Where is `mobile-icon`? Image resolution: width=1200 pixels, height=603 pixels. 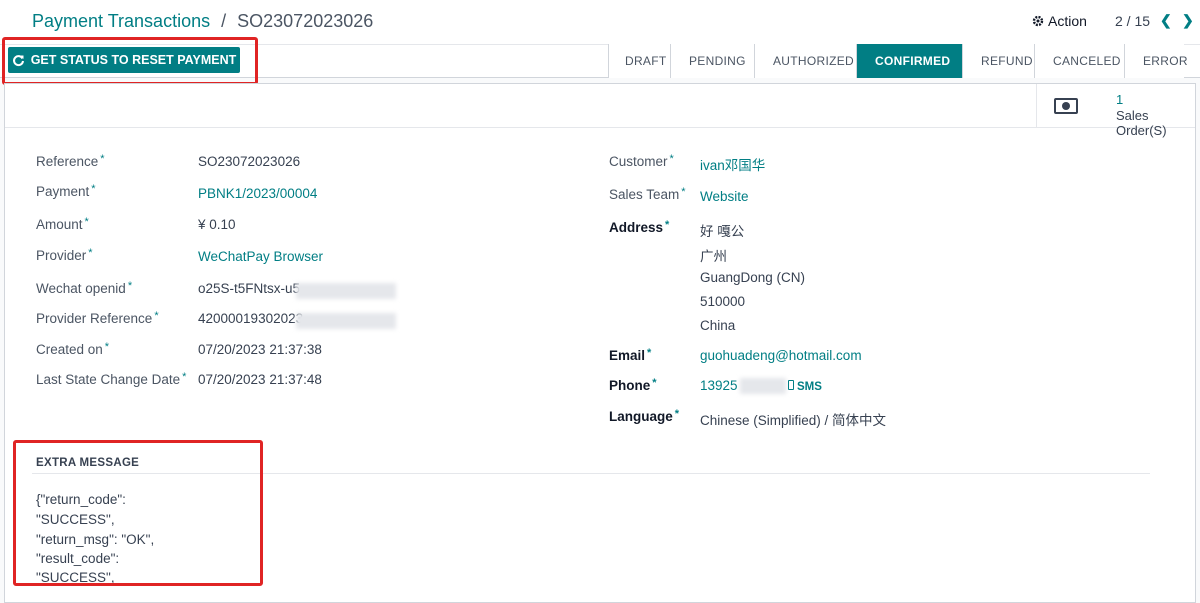 mobile-icon is located at coordinates (791, 385).